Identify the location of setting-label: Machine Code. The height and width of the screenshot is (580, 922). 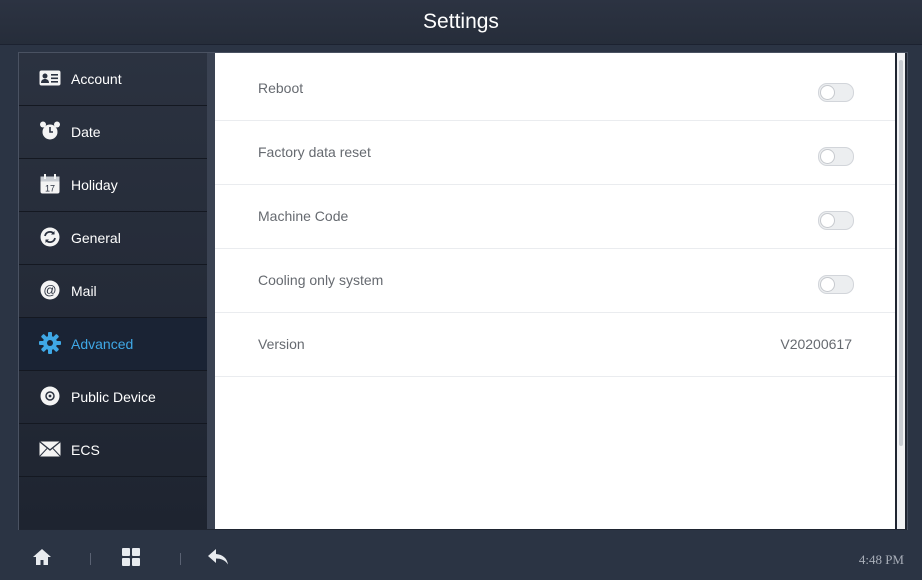
(303, 216).